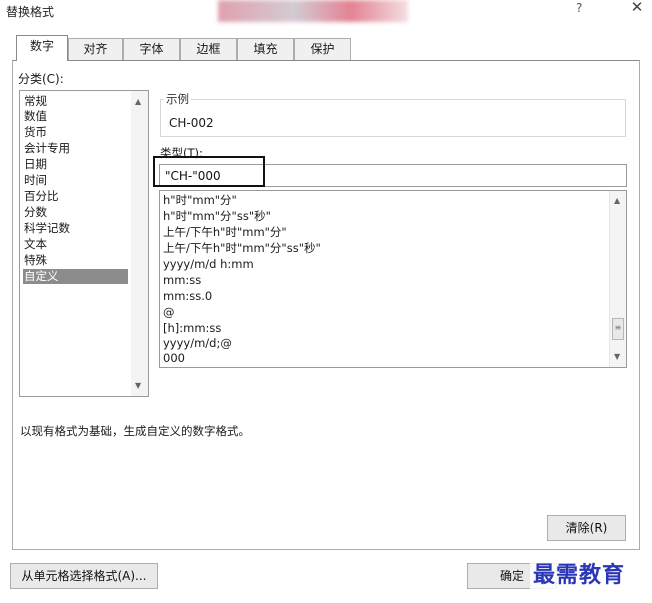 This screenshot has height=603, width=652. What do you see at coordinates (393, 118) in the screenshot?
I see `sample-group` at bounding box center [393, 118].